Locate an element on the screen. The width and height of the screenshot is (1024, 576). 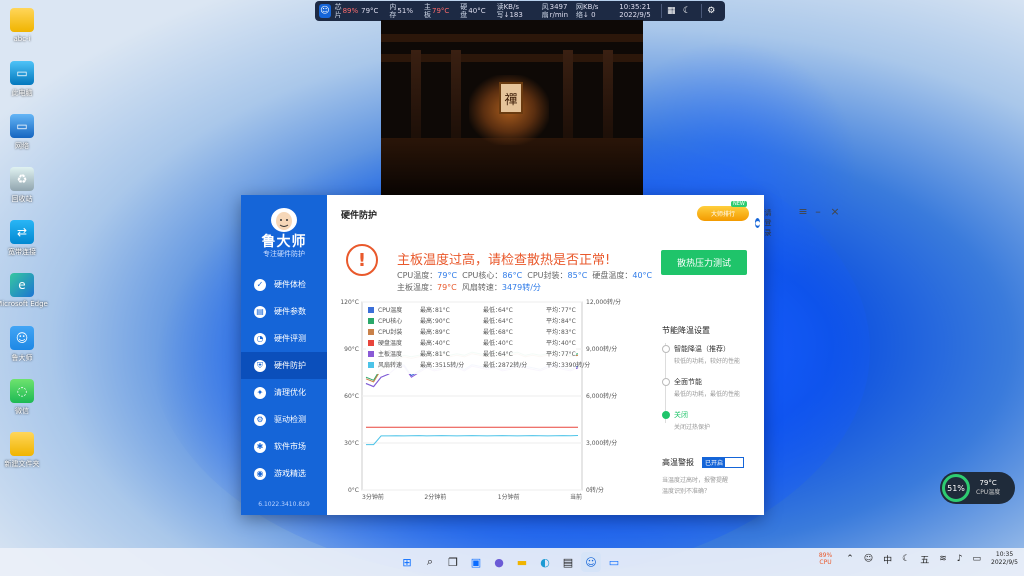
legend-avg: 77°C is located at coordinates (568, 310).